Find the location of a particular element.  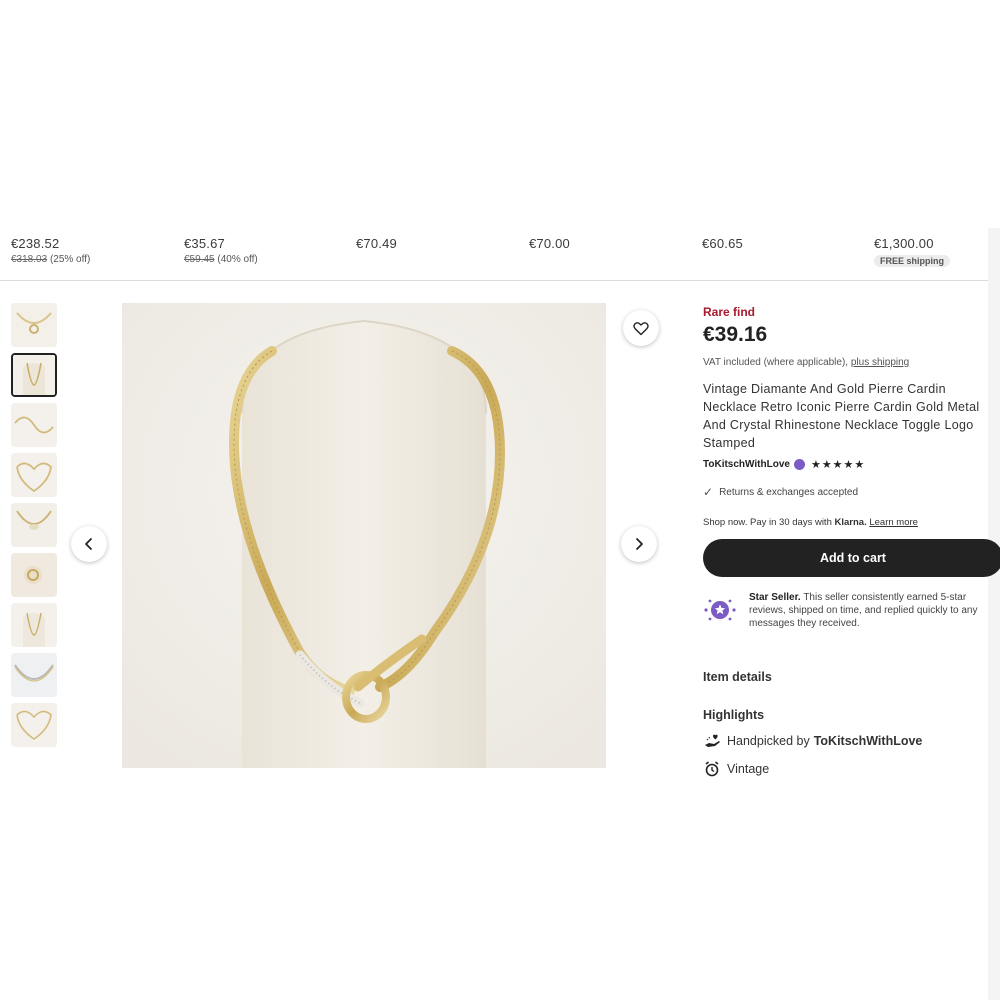

rating-stars: ★★★★★ is located at coordinates (838, 464).